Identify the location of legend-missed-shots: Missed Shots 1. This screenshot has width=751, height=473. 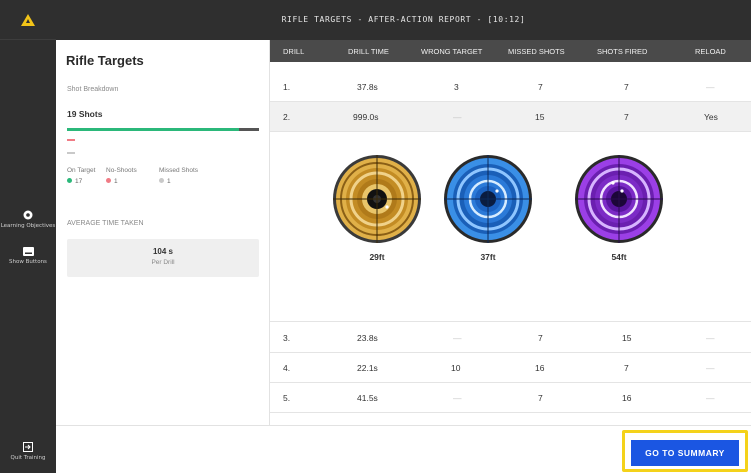
(178, 176).